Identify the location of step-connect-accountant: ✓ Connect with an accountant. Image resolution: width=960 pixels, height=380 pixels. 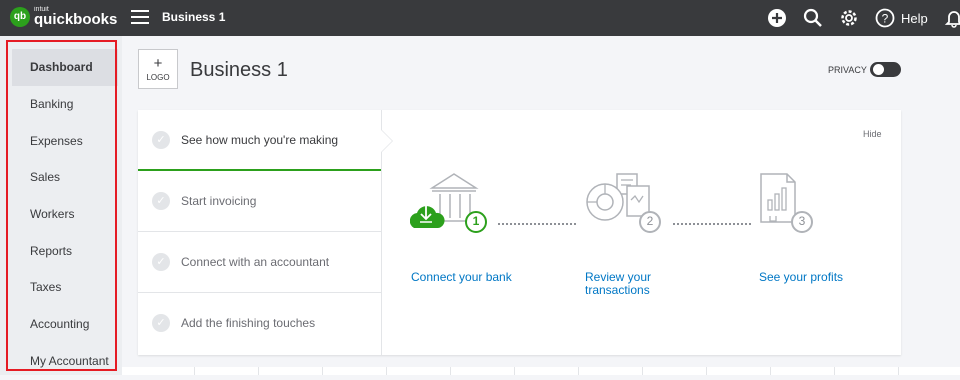
(259, 262).